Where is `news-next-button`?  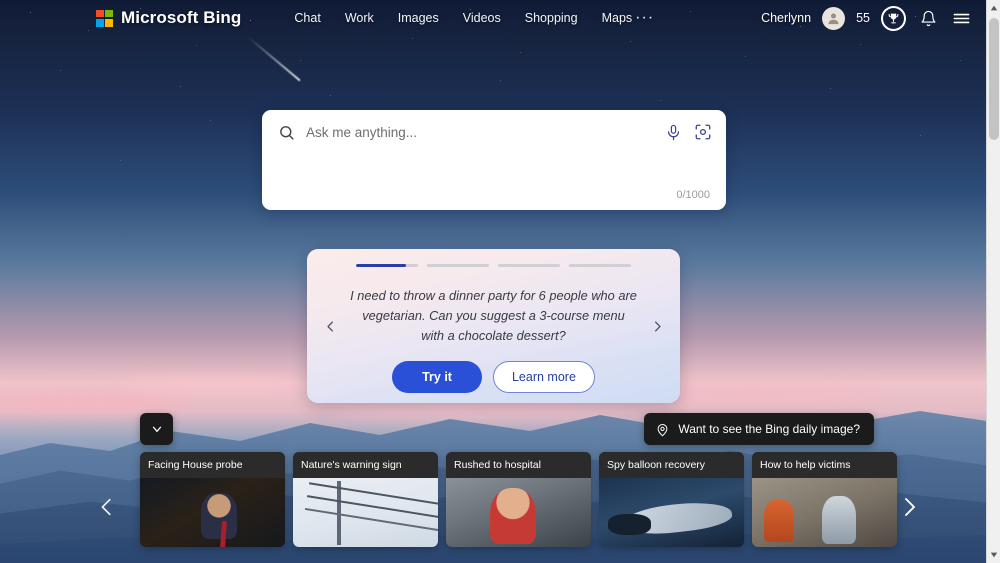
news-next-button is located at coordinates (909, 507).